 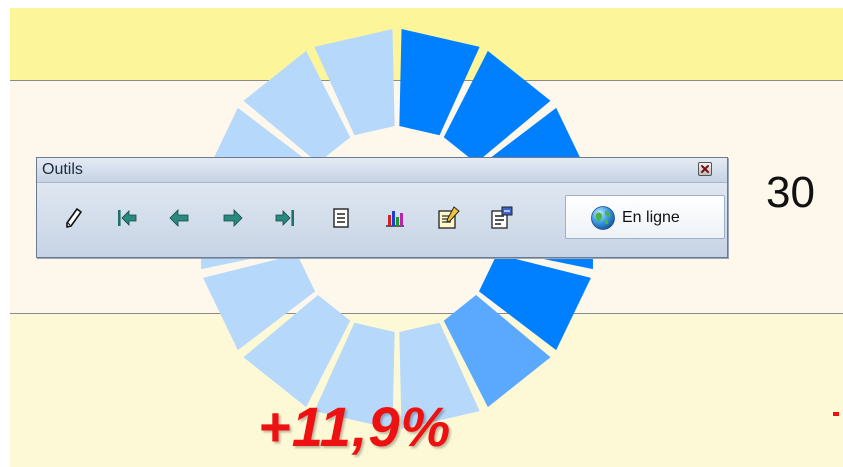 I want to click on close-icon, so click(x=705, y=169).